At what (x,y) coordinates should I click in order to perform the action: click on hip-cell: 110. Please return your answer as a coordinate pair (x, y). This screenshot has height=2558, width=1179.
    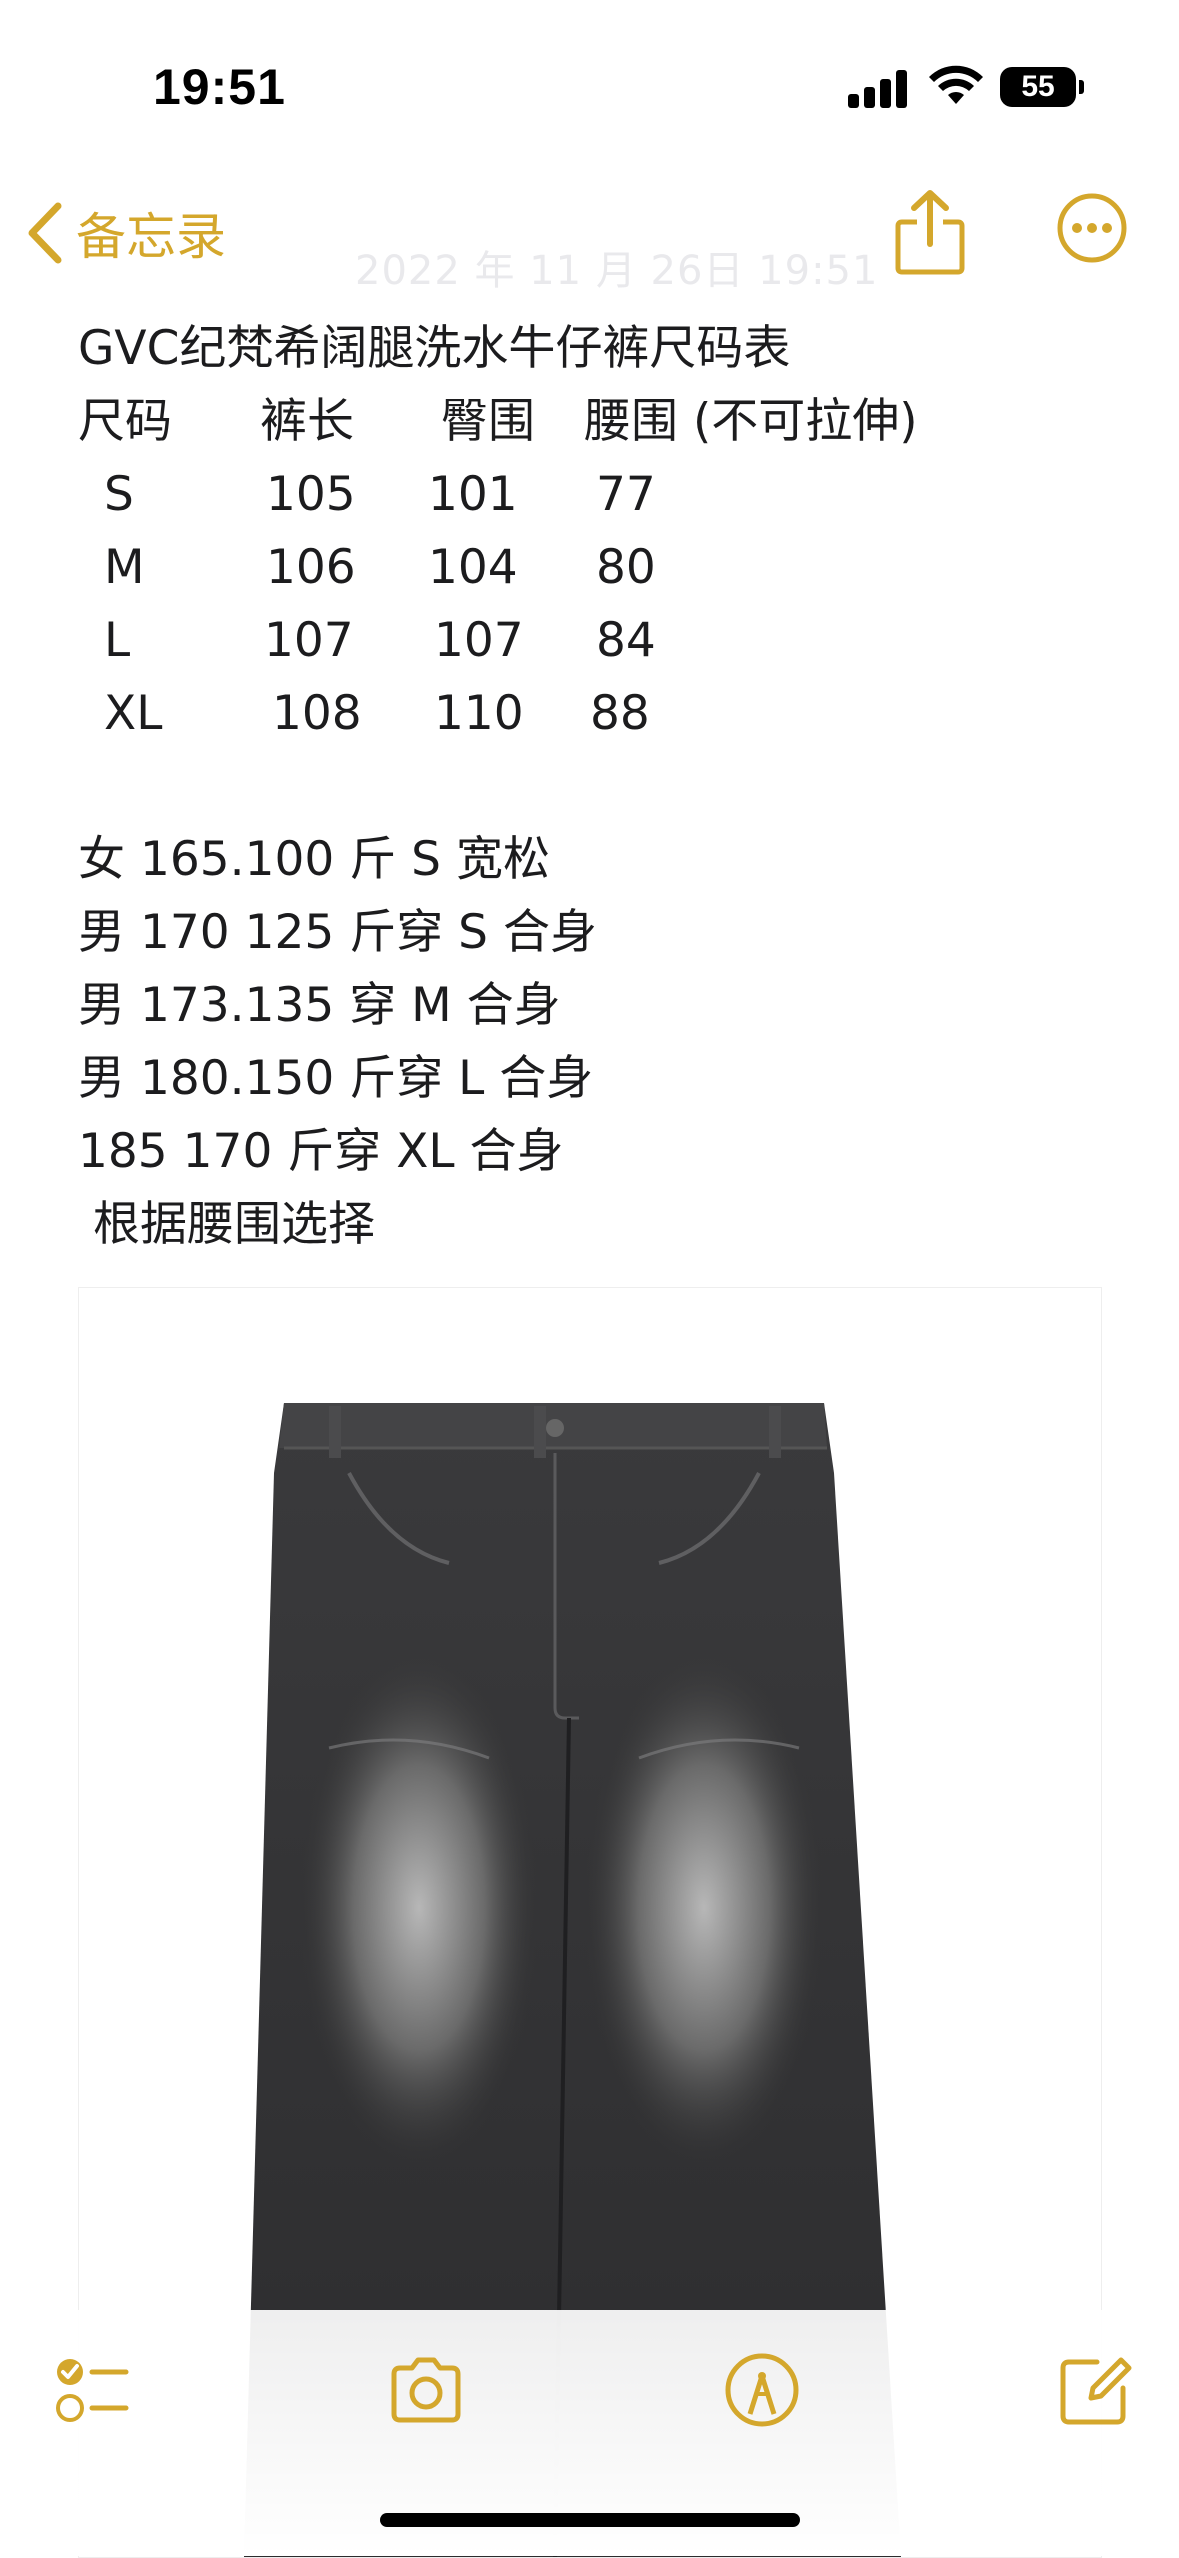
    Looking at the image, I should click on (479, 713).